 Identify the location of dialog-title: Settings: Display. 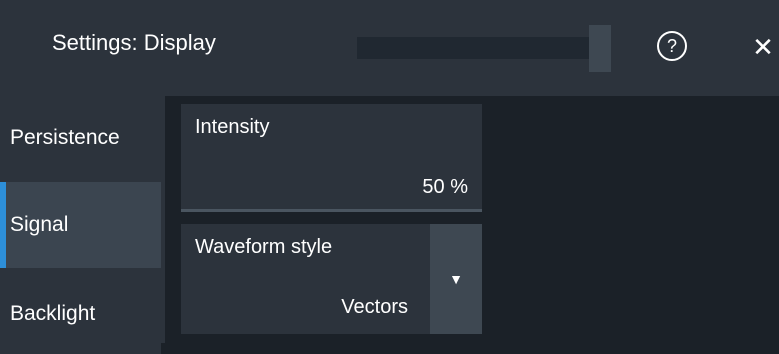
(134, 42).